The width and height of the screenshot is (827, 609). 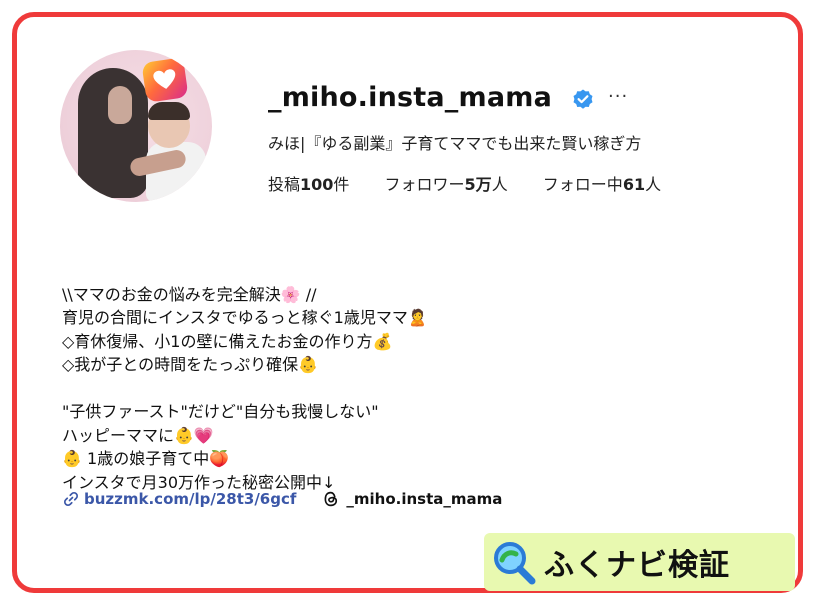 I want to click on link-icon, so click(x=71, y=499).